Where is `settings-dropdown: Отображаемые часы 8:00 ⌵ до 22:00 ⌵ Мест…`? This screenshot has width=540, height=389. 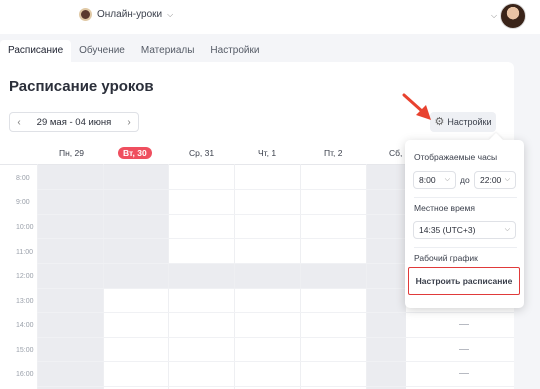
settings-dropdown: Отображаемые часы 8:00 ⌵ до 22:00 ⌵ Мест… is located at coordinates (464, 220).